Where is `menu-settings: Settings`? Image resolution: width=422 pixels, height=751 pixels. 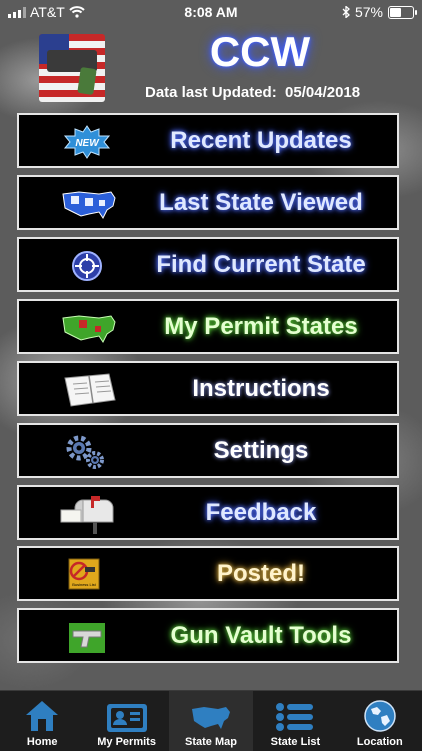 menu-settings: Settings is located at coordinates (208, 450).